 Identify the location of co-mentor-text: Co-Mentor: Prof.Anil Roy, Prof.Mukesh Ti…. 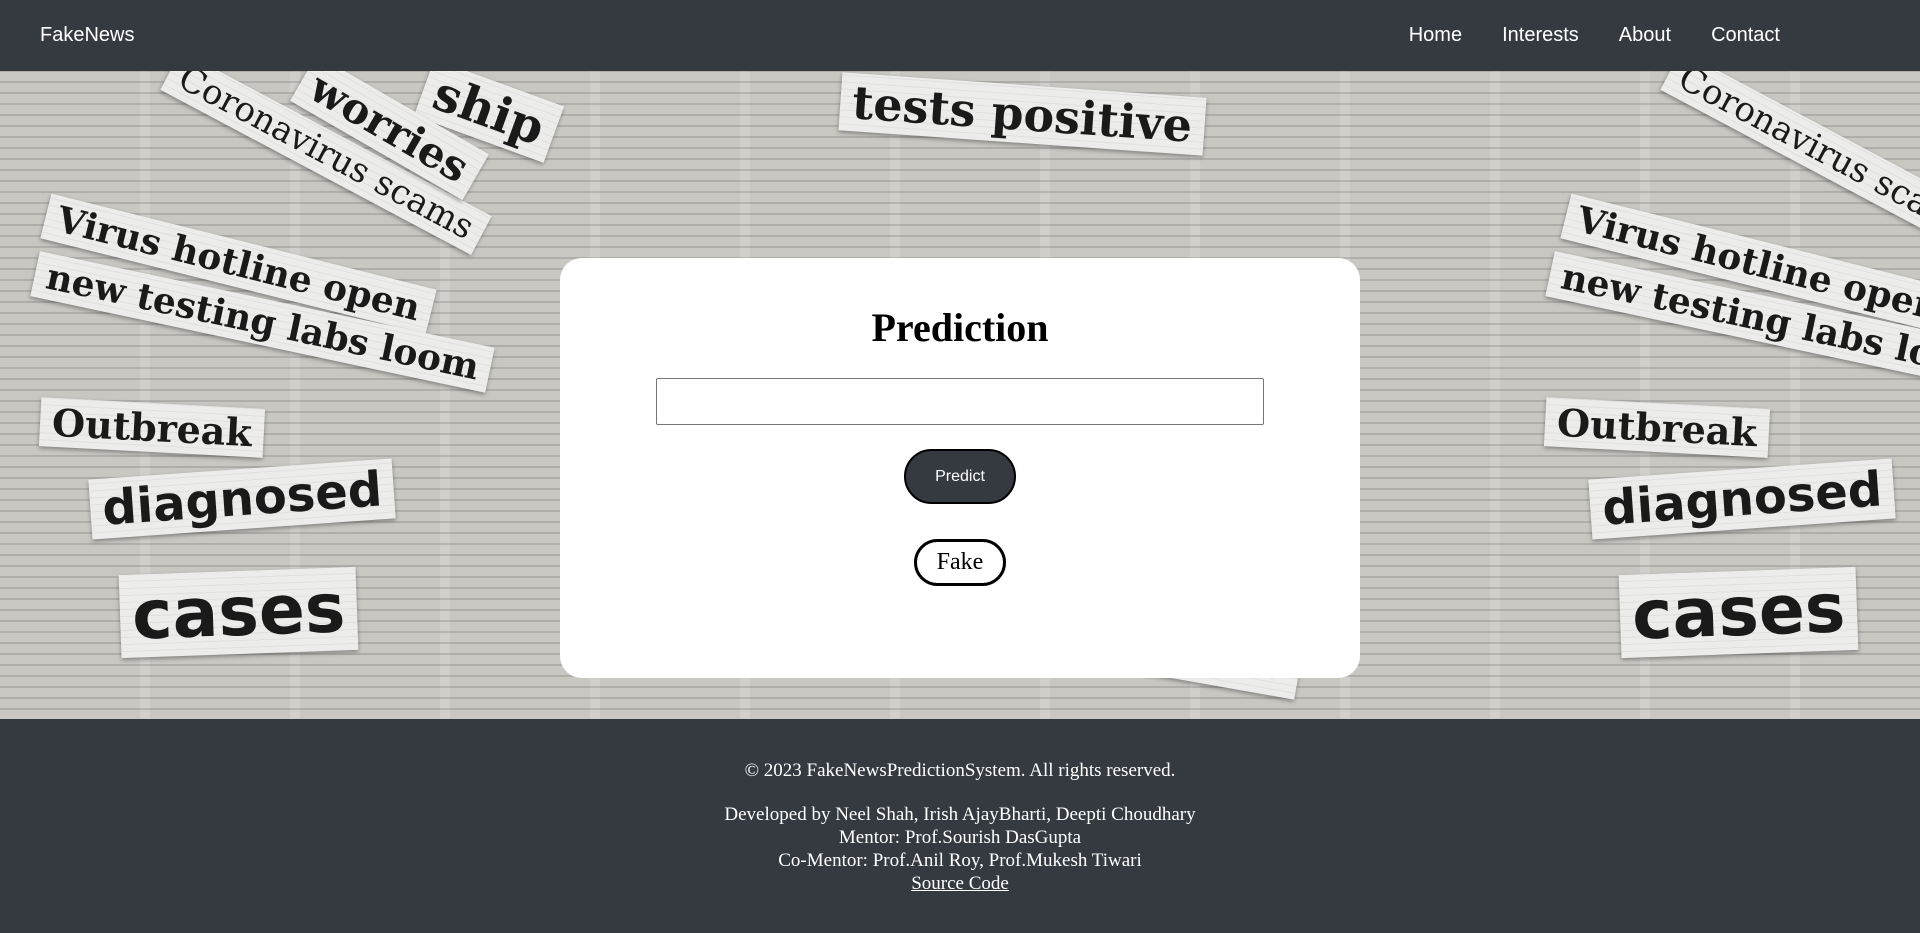
(960, 860).